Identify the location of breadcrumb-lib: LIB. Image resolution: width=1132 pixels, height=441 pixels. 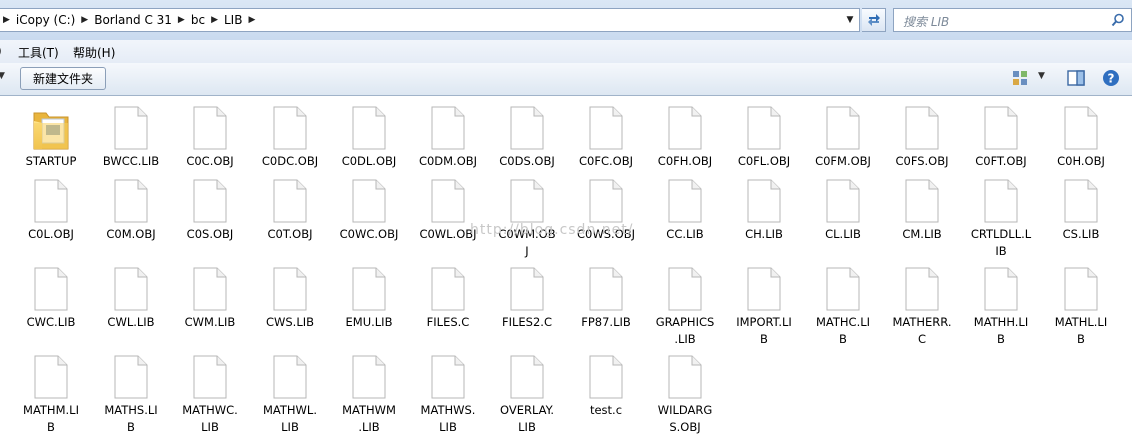
(233, 20).